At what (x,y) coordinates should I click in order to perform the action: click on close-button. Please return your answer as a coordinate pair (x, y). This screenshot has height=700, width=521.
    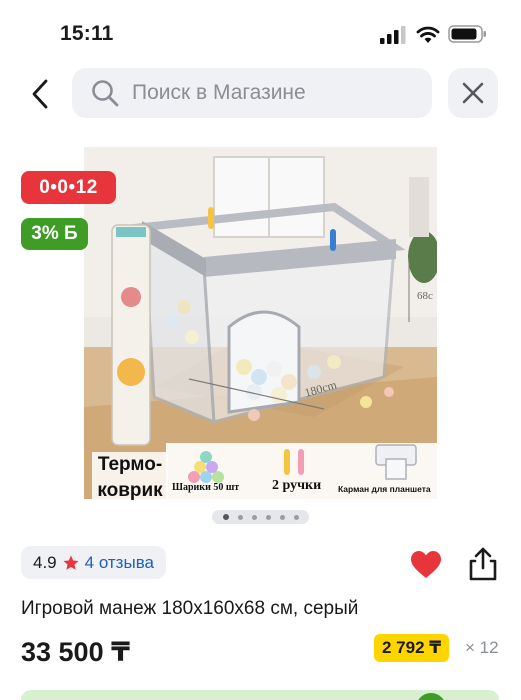
    Looking at the image, I should click on (473, 93).